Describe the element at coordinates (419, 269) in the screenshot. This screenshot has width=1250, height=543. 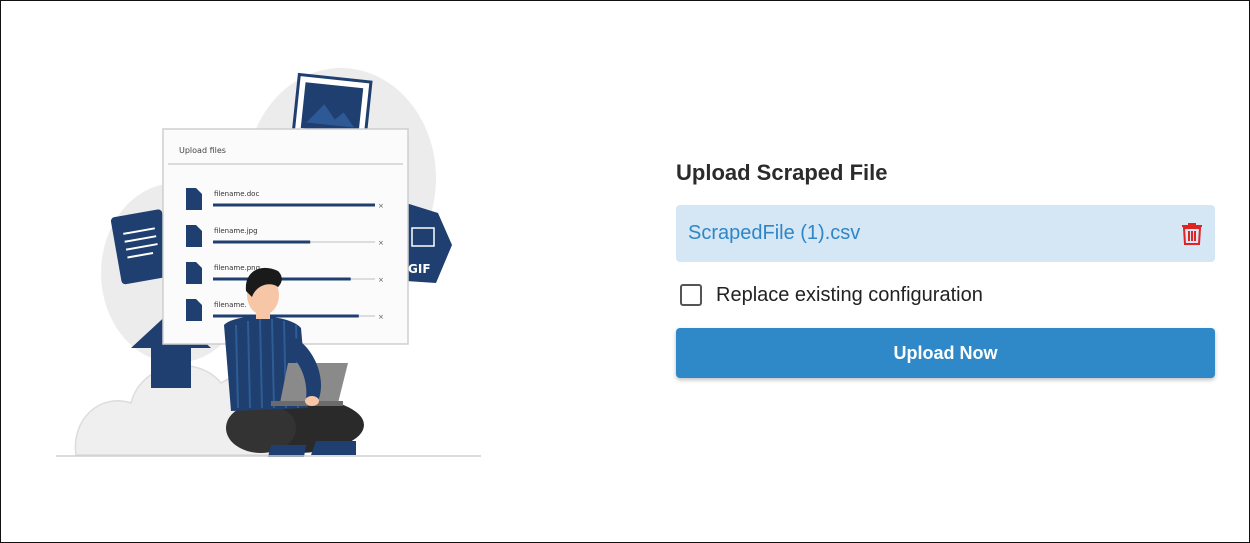
I see `gif-label: GIF` at that location.